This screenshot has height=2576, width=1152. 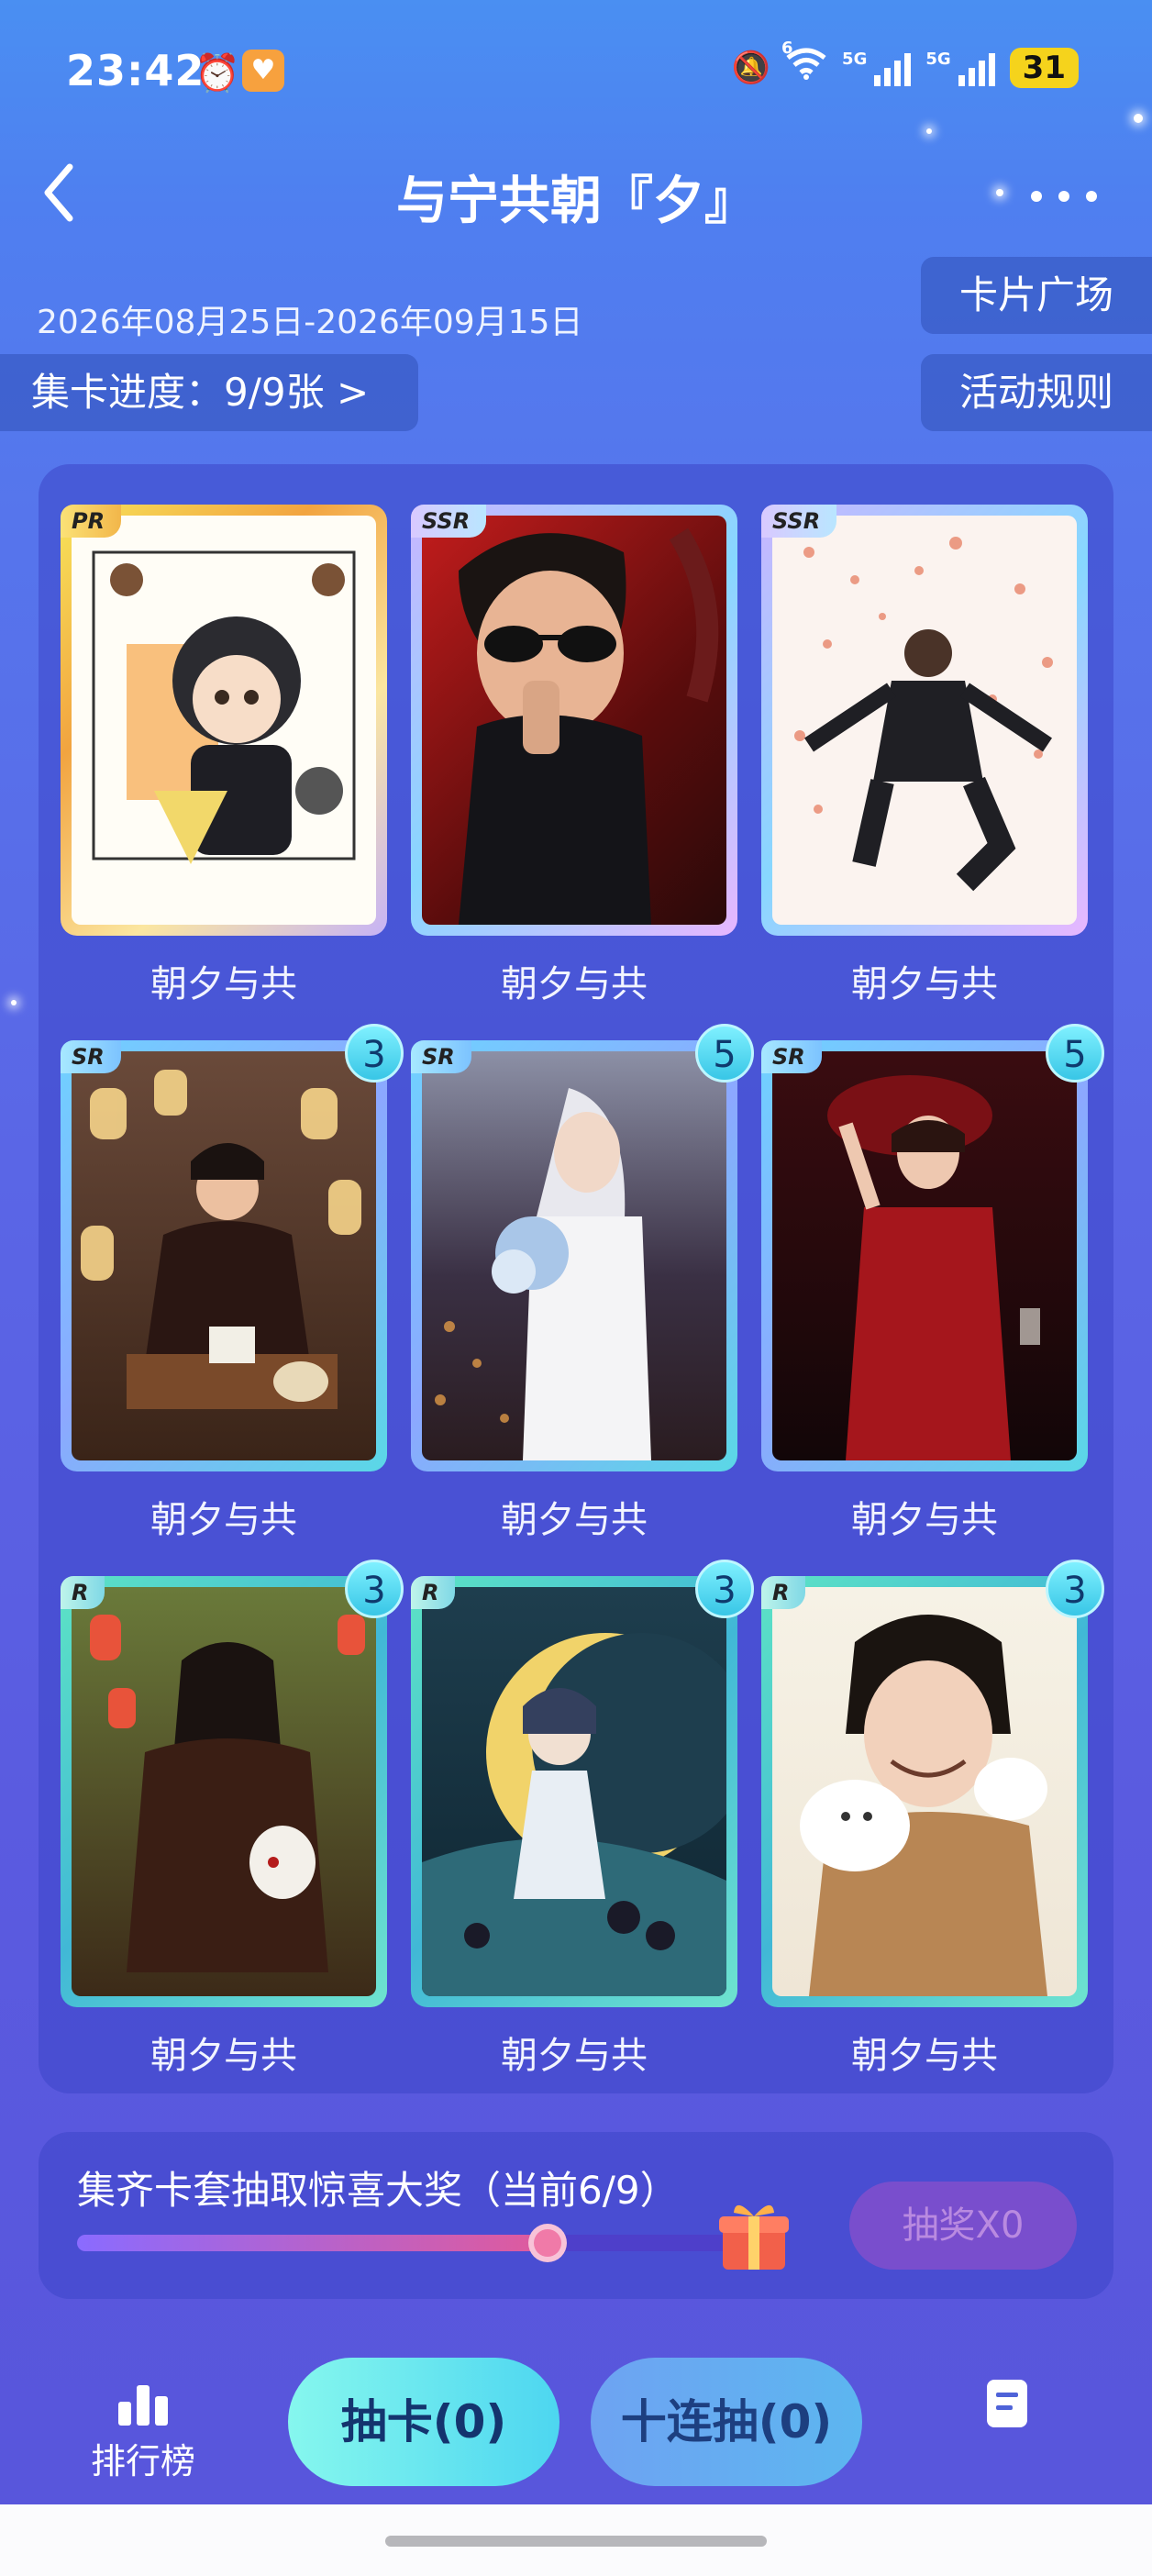 What do you see at coordinates (135, 70) in the screenshot?
I see `status-time: 23:42` at bounding box center [135, 70].